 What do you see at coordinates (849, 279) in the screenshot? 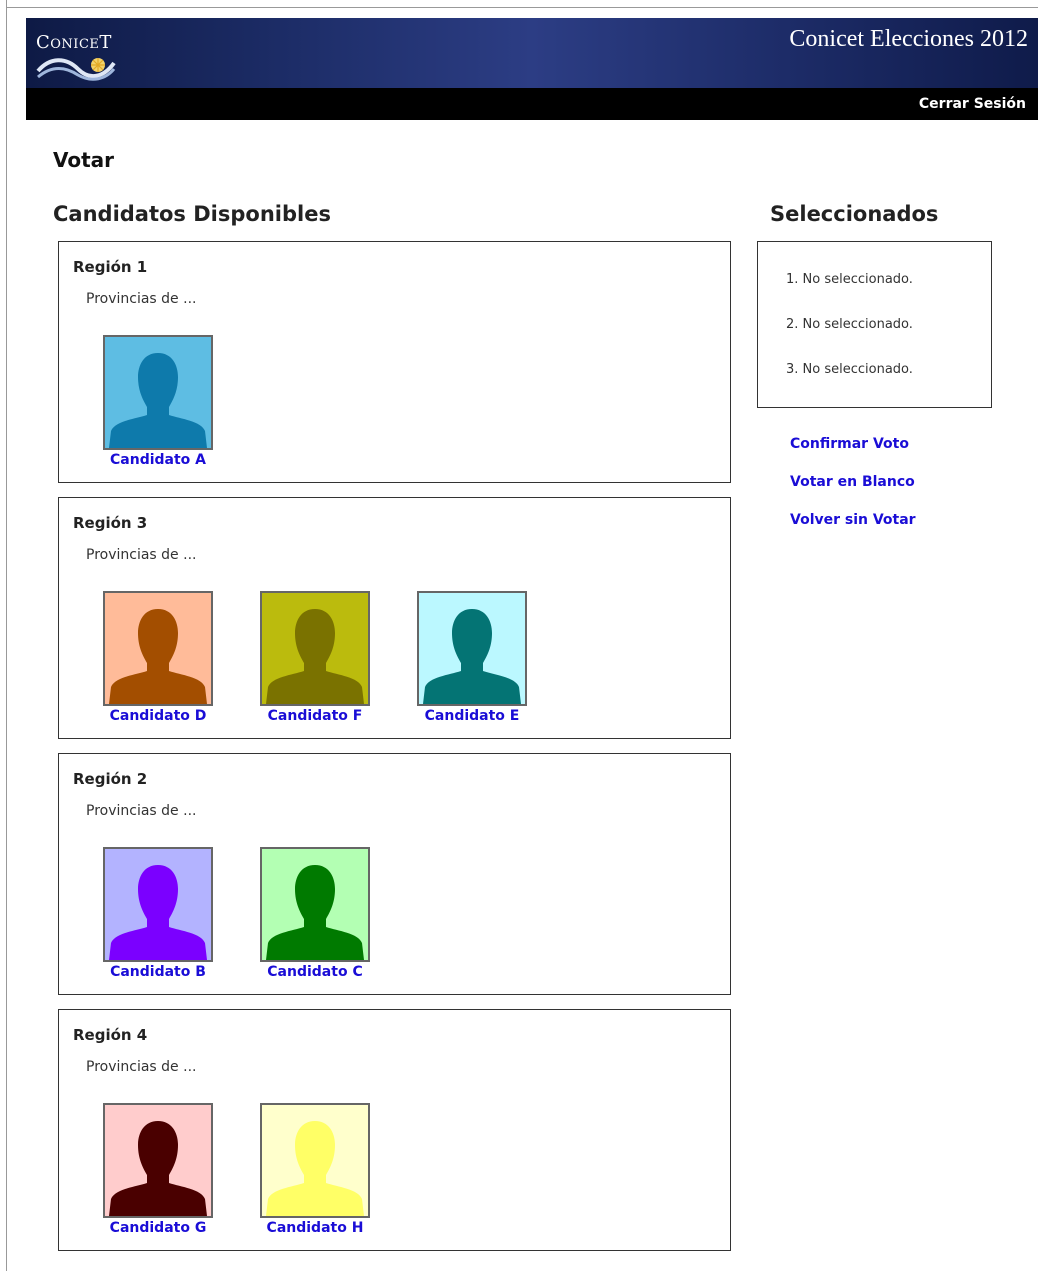
I see `selected-slot-1: 1. No seleccionado.` at bounding box center [849, 279].